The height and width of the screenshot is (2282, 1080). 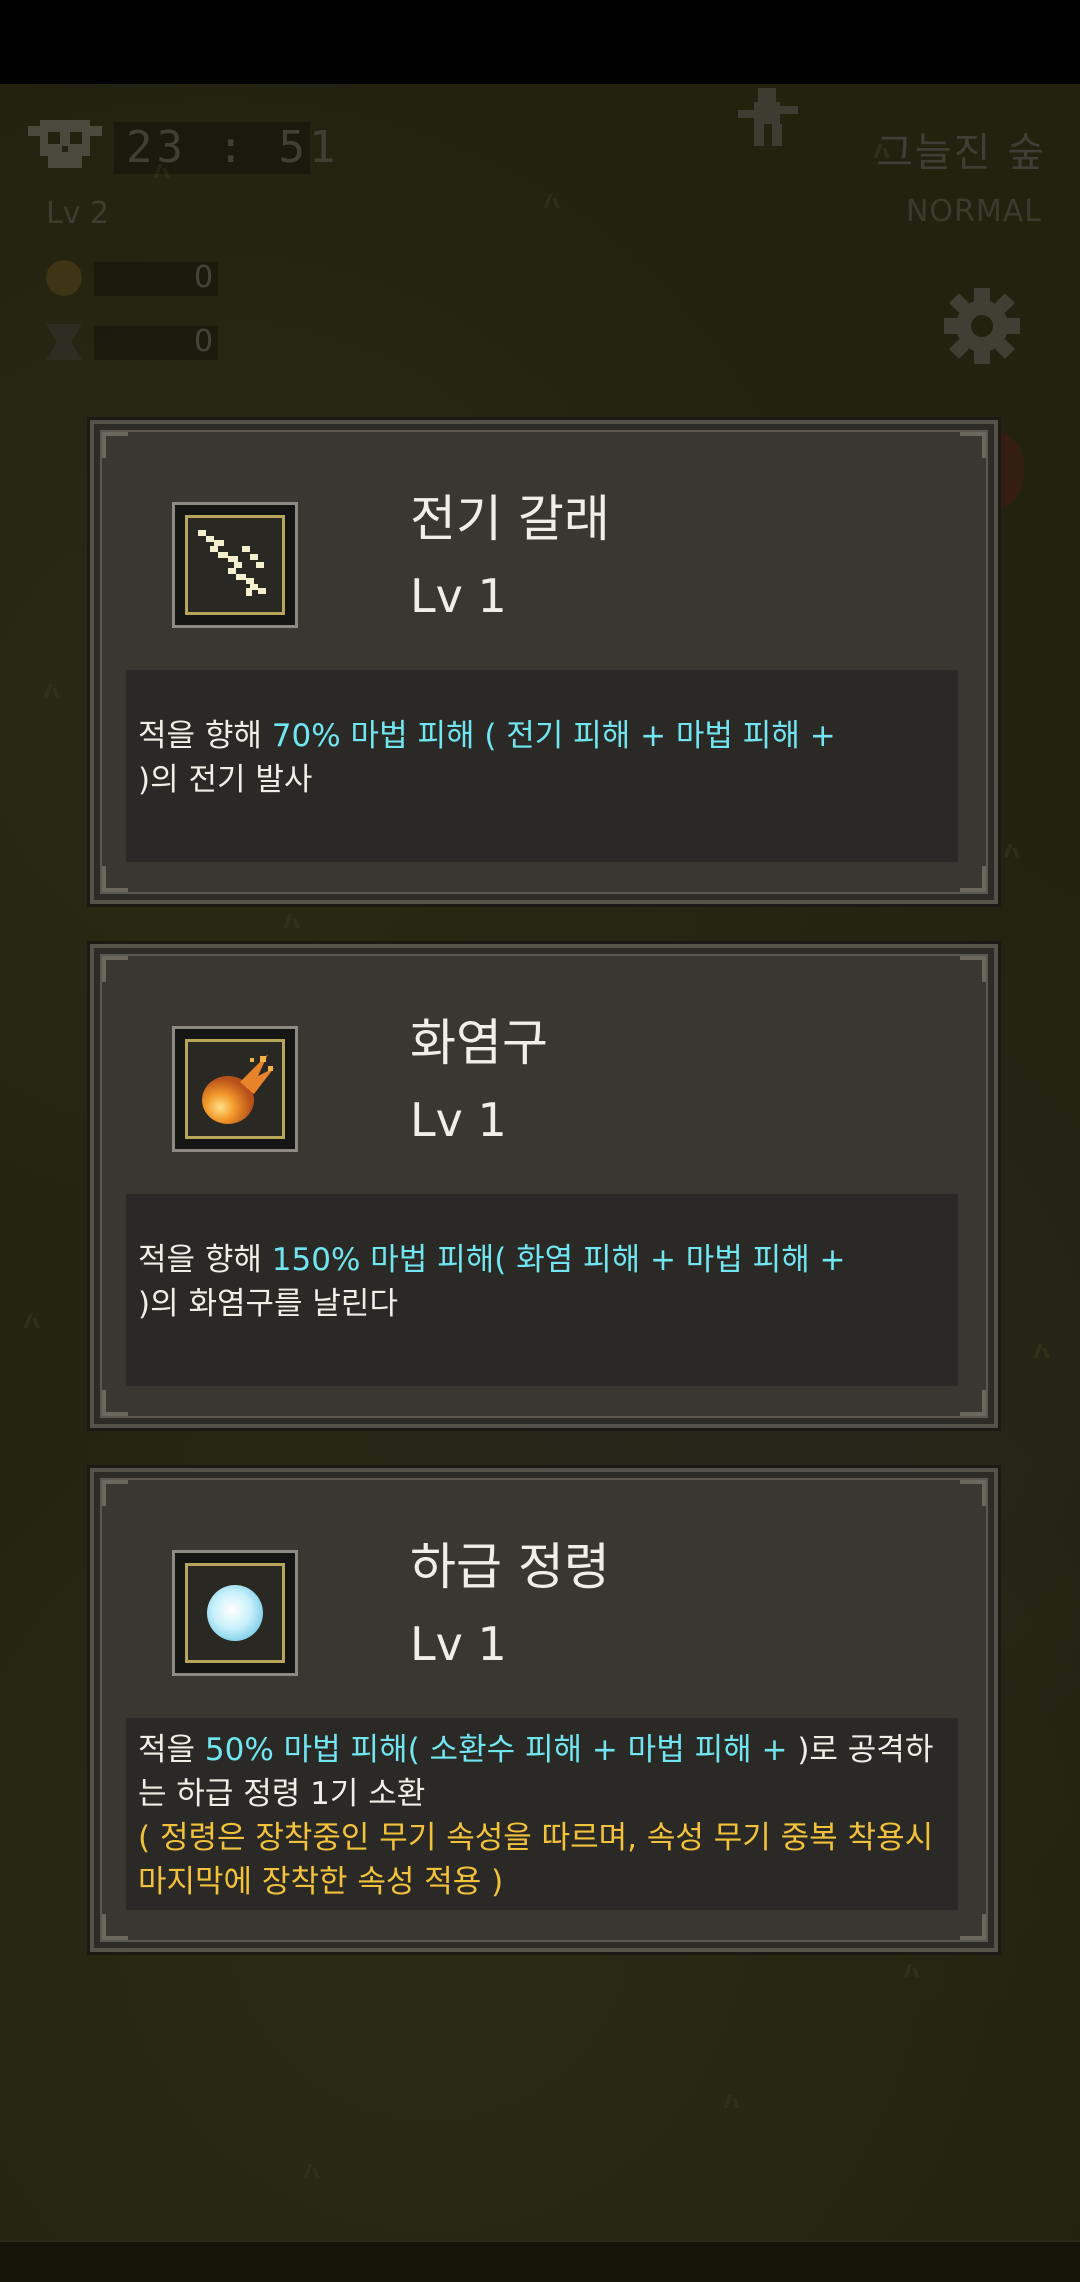 I want to click on damage-highlight: 50% 마법 피해( 소환수 피해 + 마법 피해 +, so click(x=501, y=1750).